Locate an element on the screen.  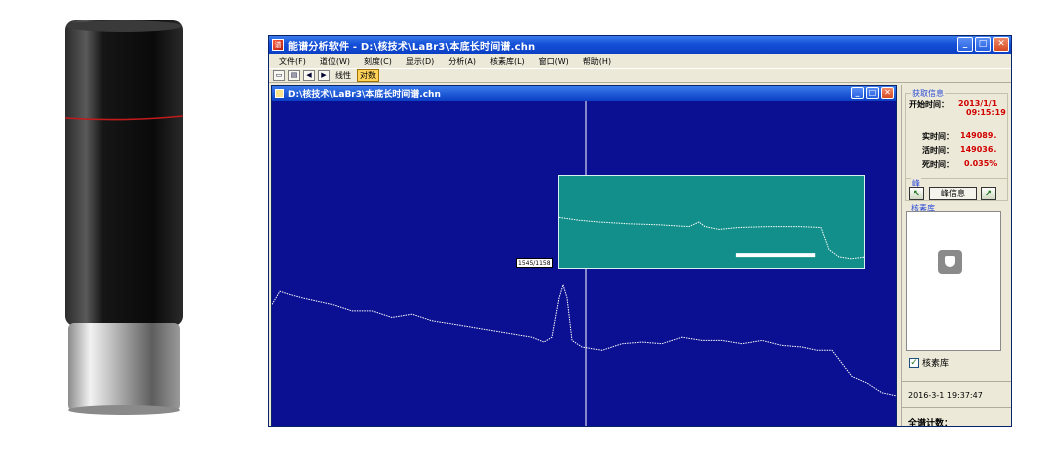
live-time-value: 149036. is located at coordinates (978, 149).